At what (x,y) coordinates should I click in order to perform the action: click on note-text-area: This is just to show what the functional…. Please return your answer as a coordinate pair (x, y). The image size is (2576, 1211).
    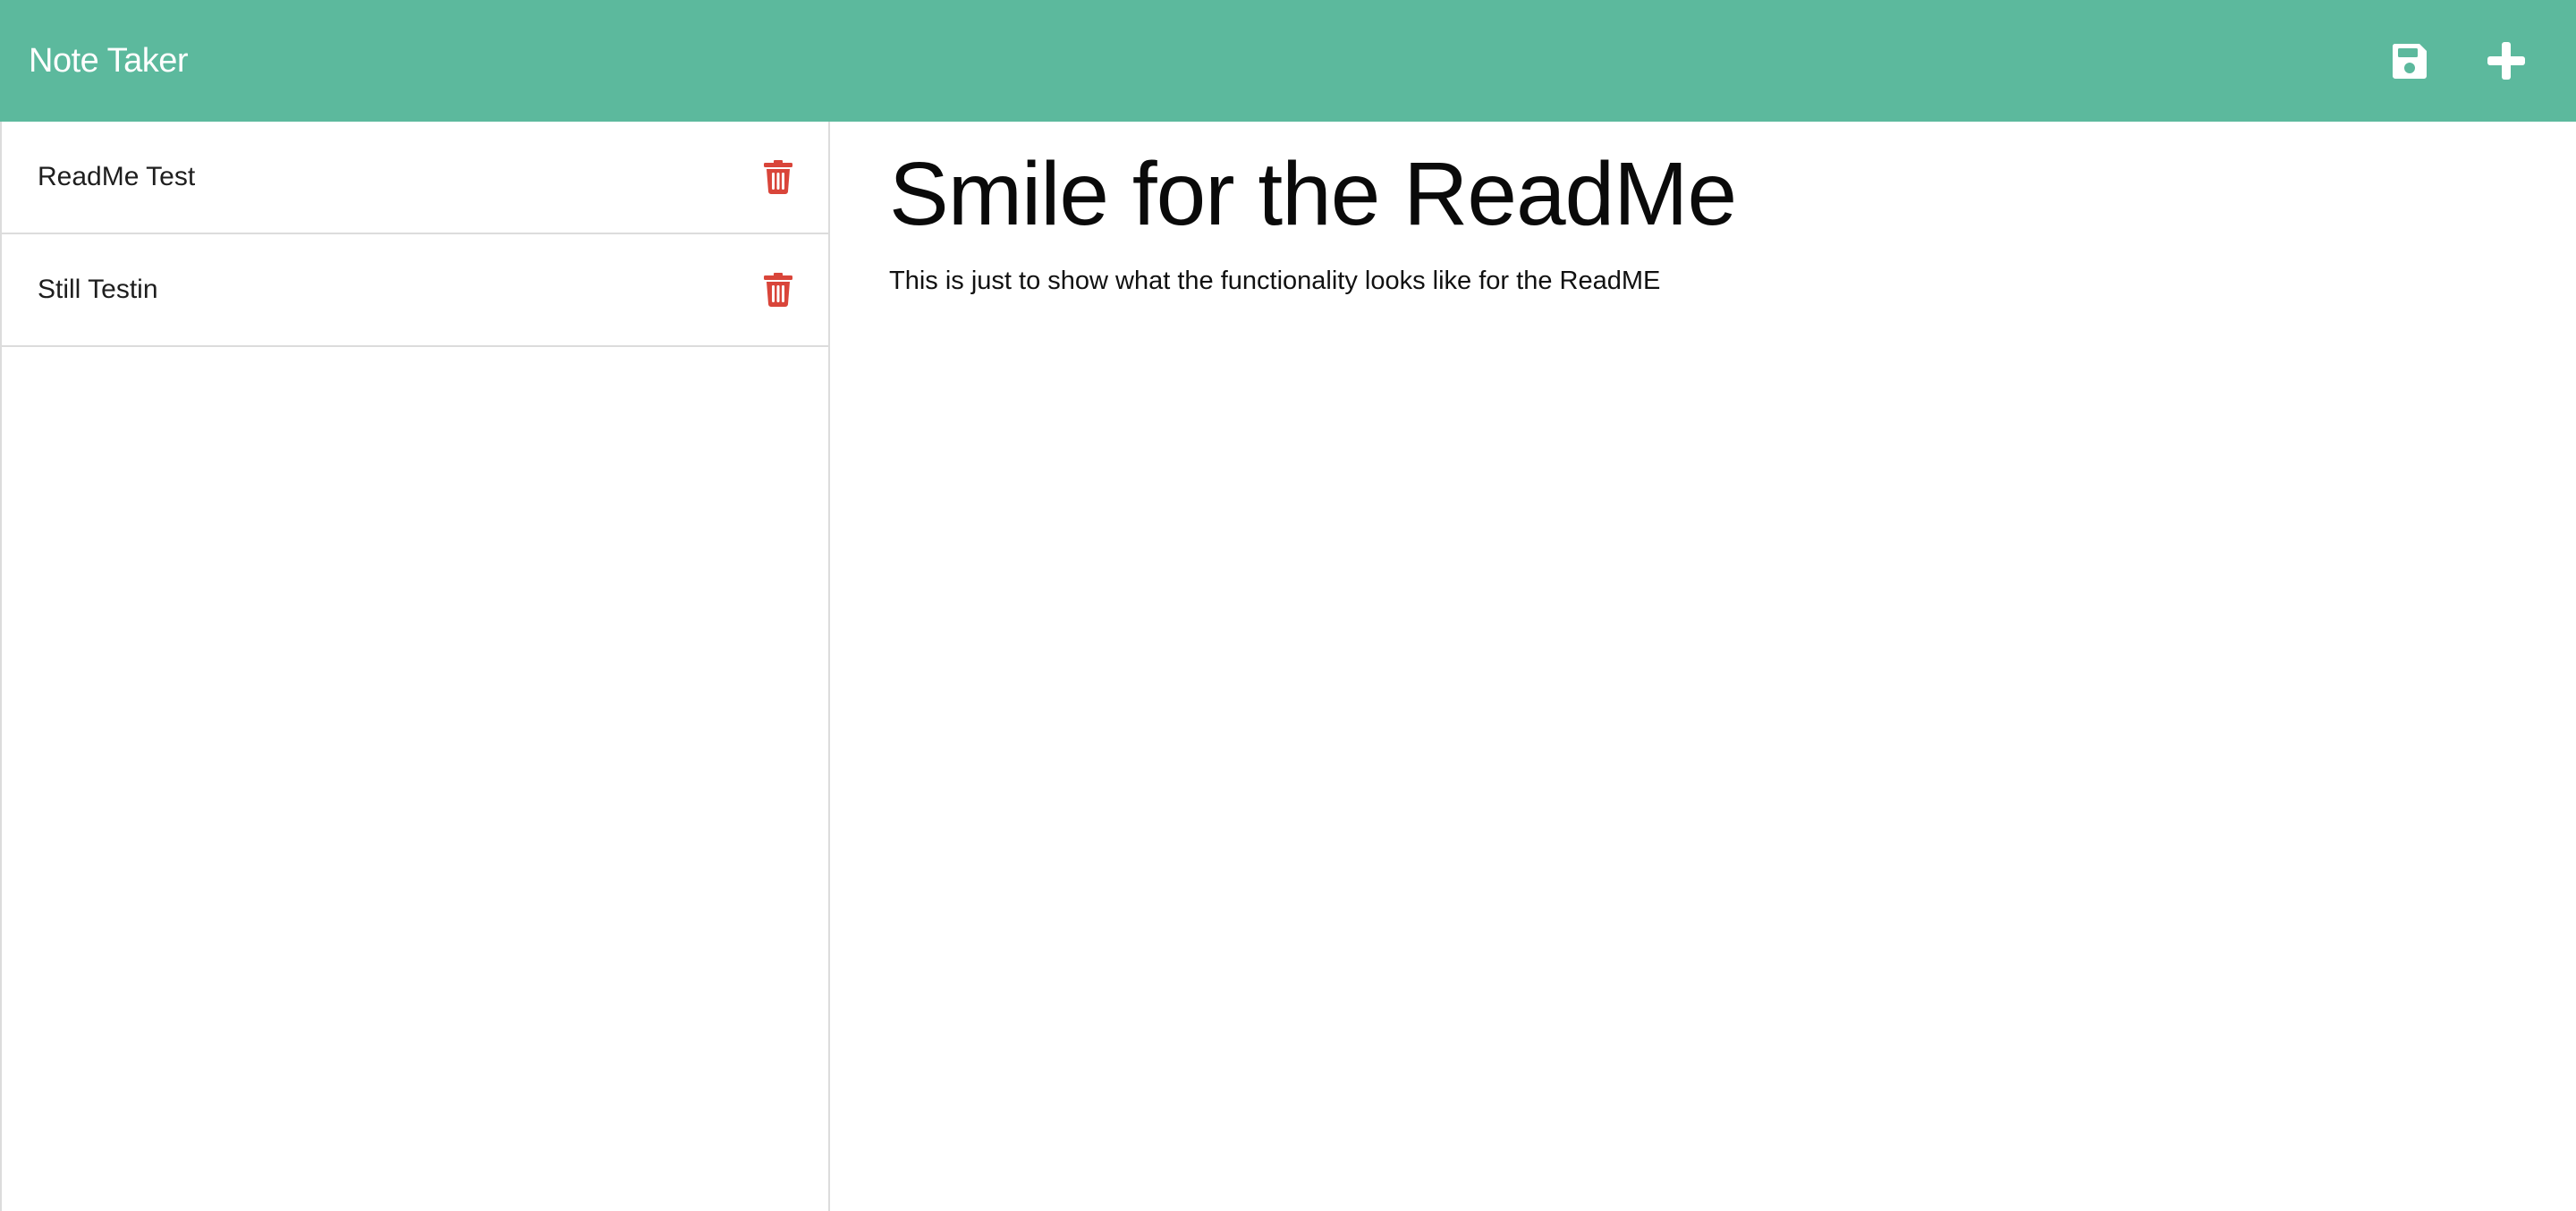
    Looking at the image, I should click on (1703, 281).